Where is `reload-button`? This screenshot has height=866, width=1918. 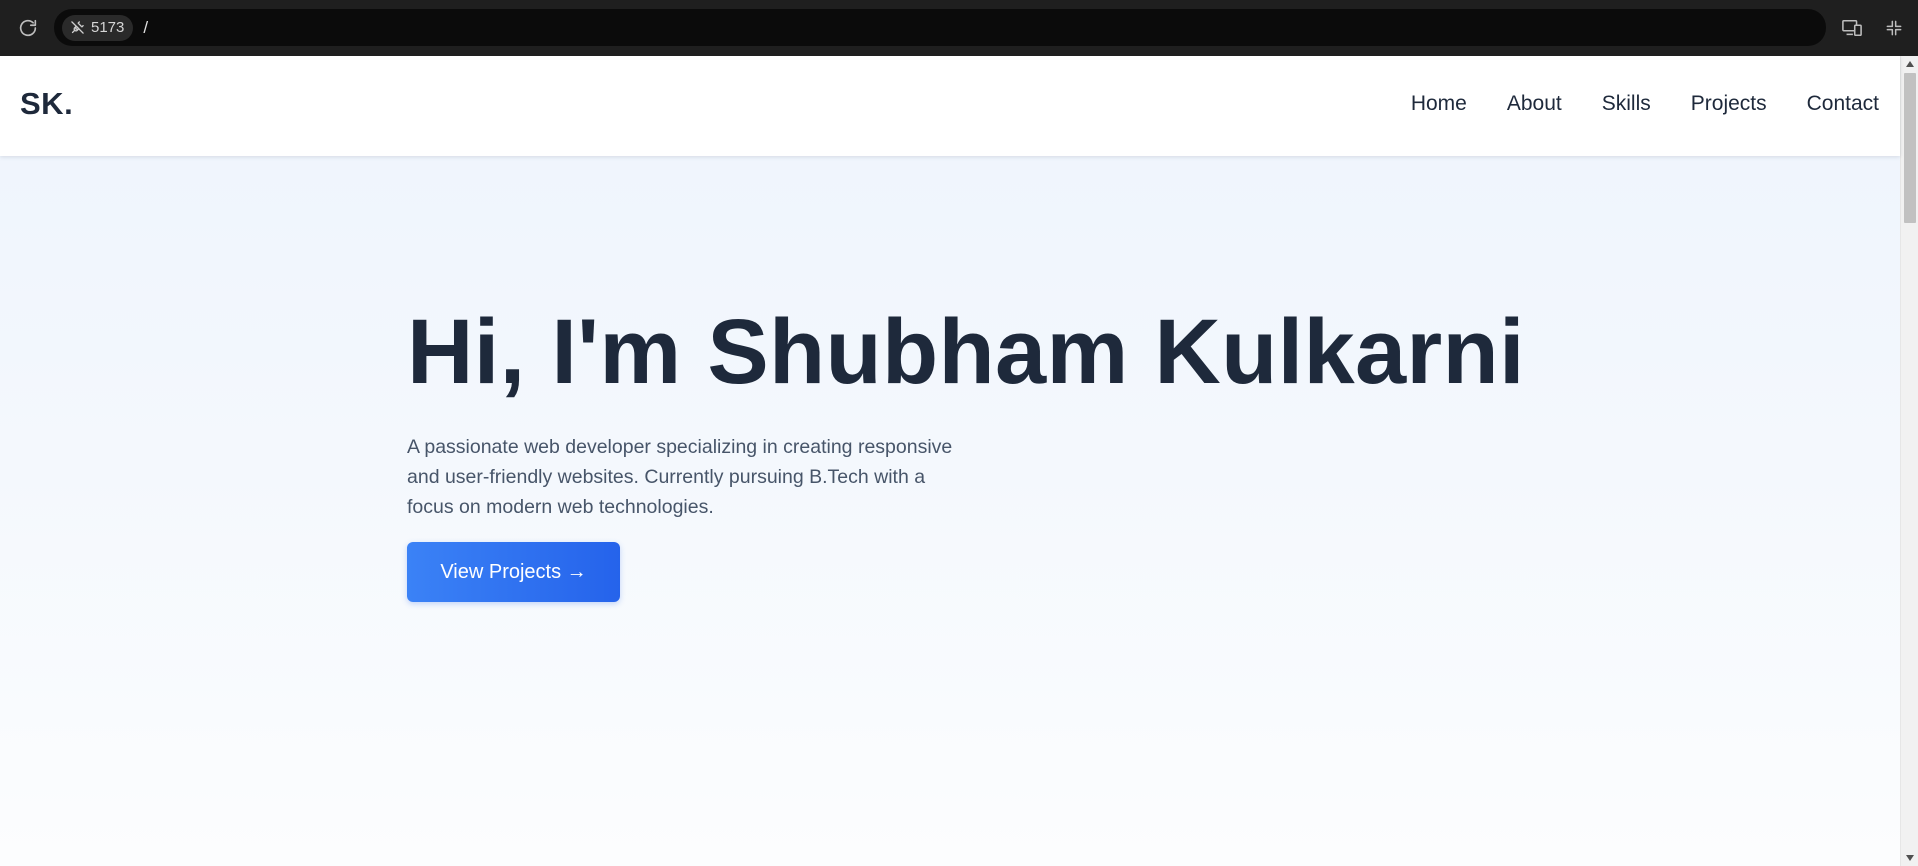
reload-button is located at coordinates (28, 28).